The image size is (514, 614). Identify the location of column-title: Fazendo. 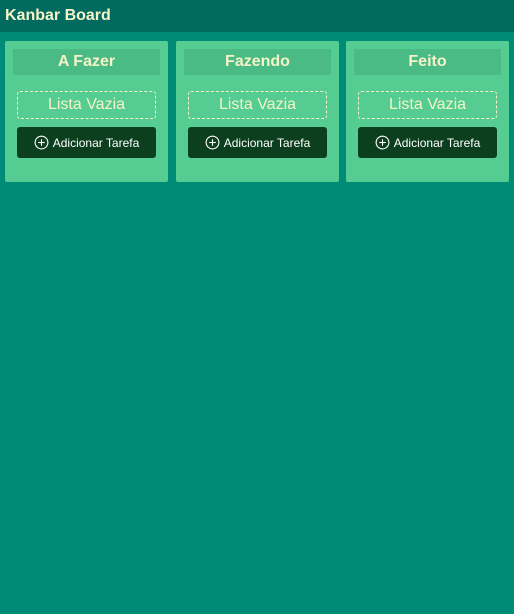
(257, 62).